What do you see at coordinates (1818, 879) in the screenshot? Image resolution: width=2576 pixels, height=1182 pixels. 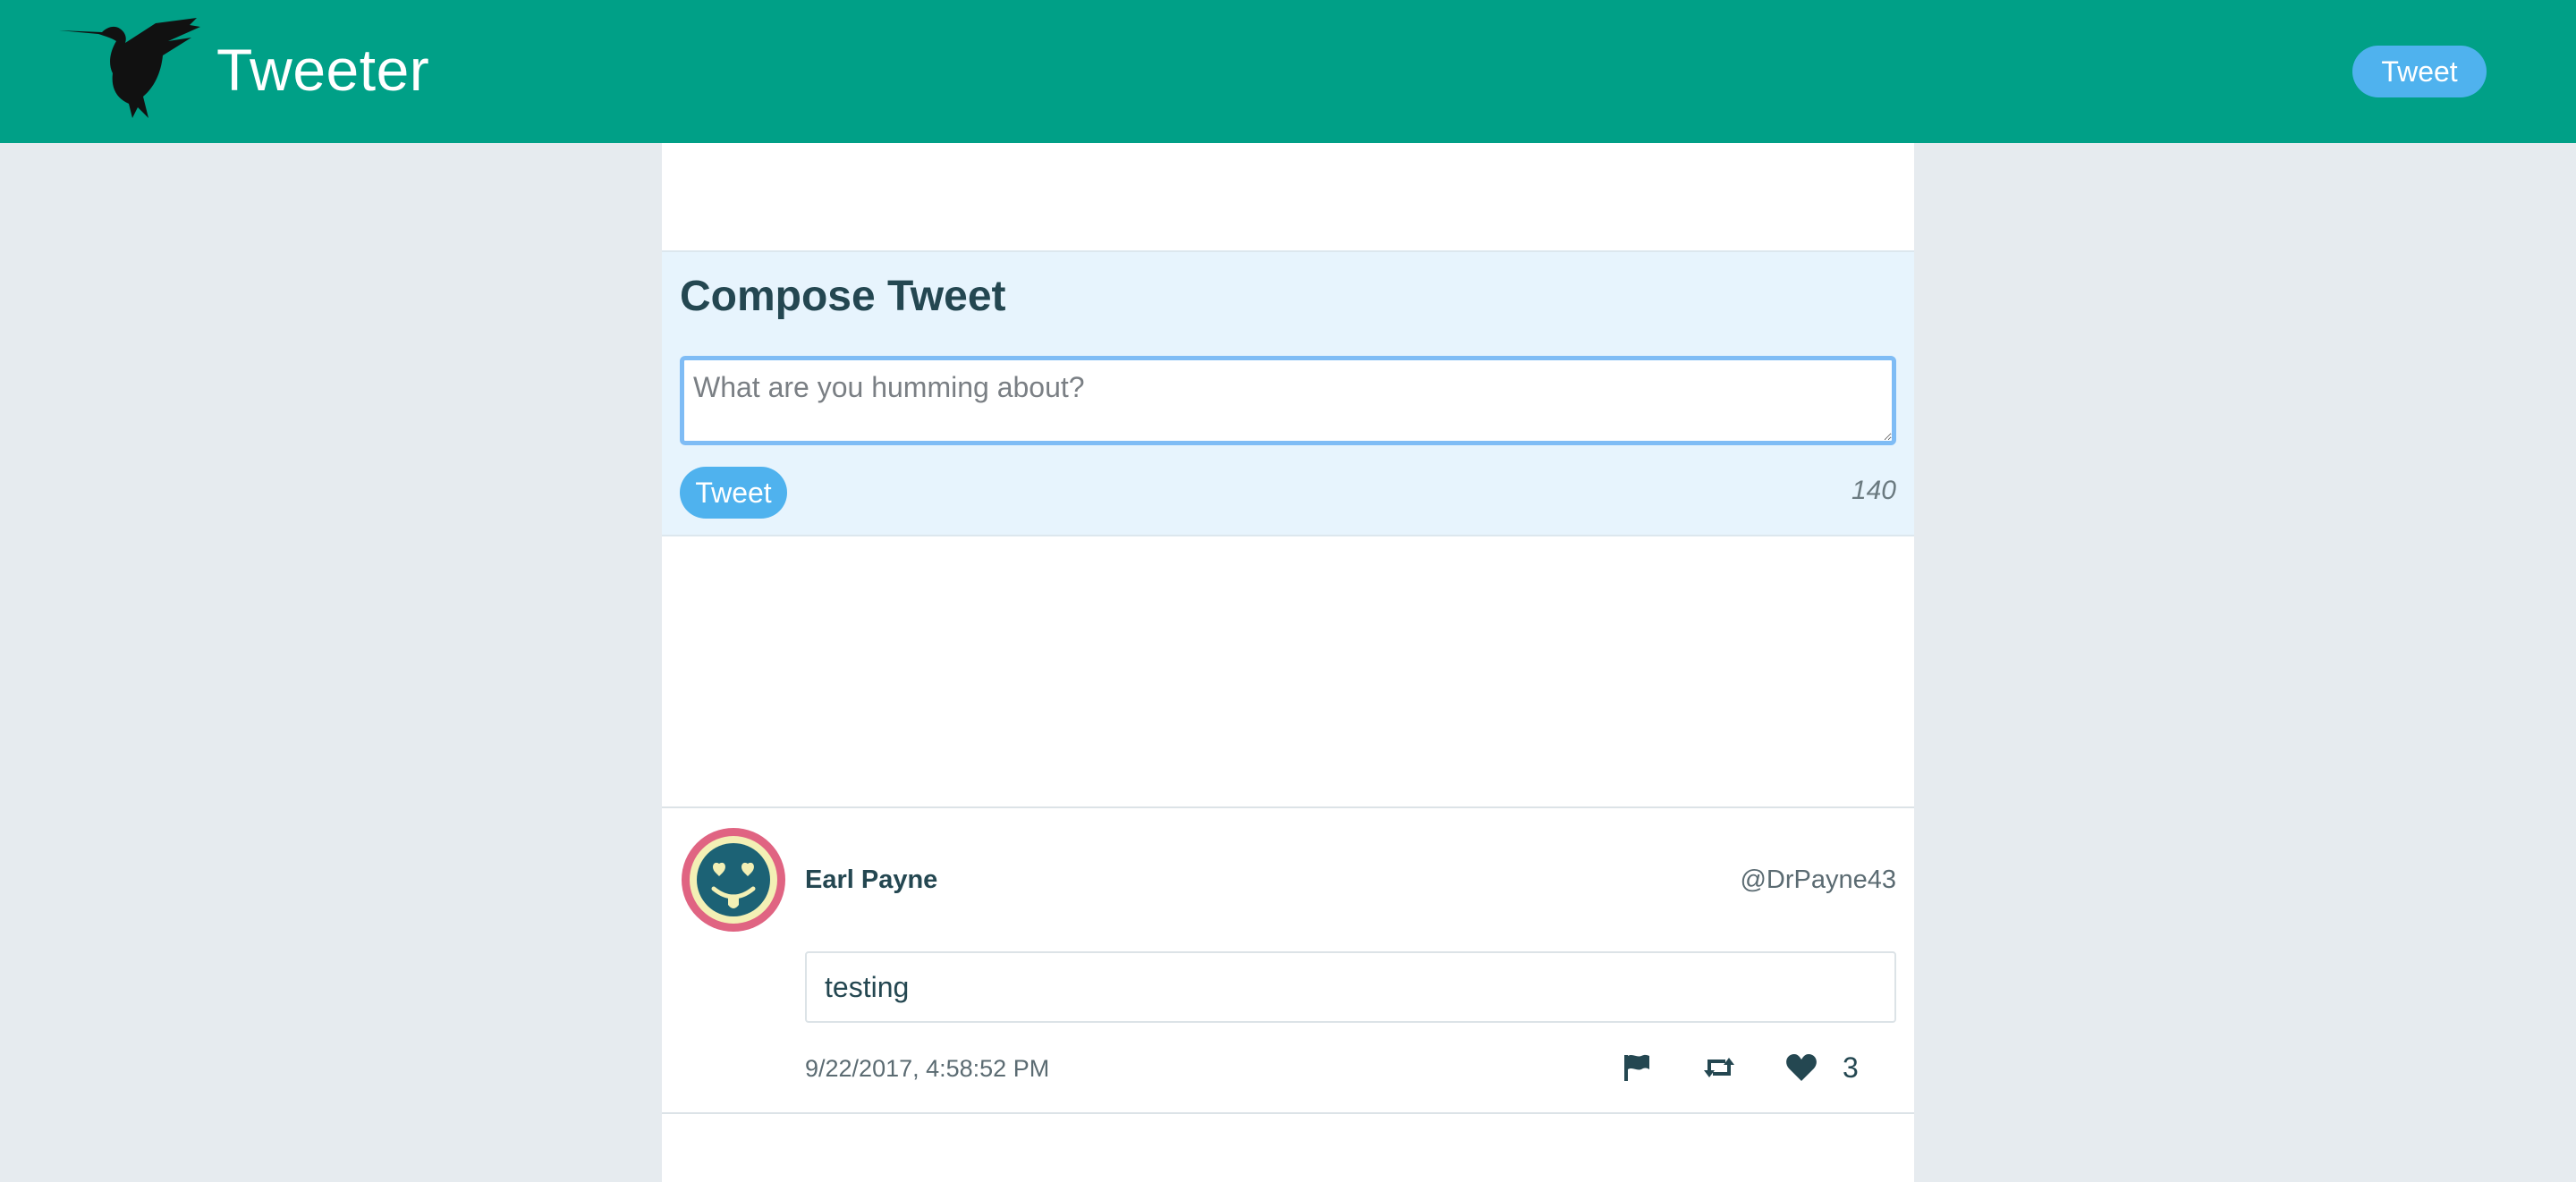 I see `tweet-author-handle: @DrPayne43` at bounding box center [1818, 879].